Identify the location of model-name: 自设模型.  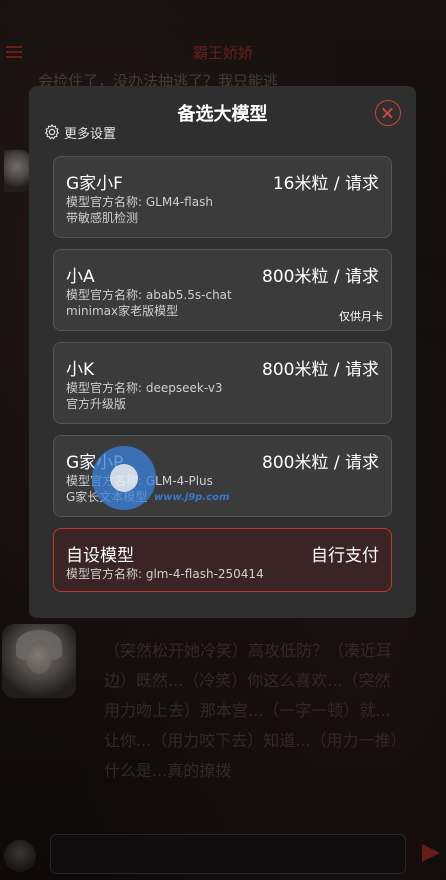
(100, 556).